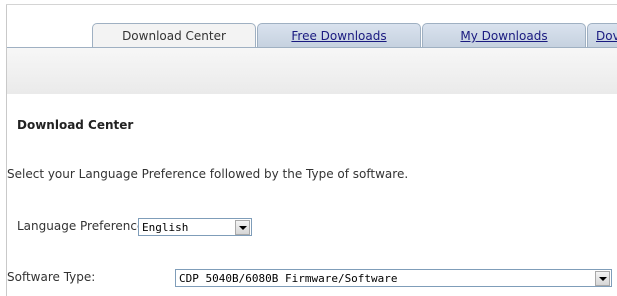 The image size is (617, 296). What do you see at coordinates (51, 277) in the screenshot?
I see `software-type-label: Software Type:` at bounding box center [51, 277].